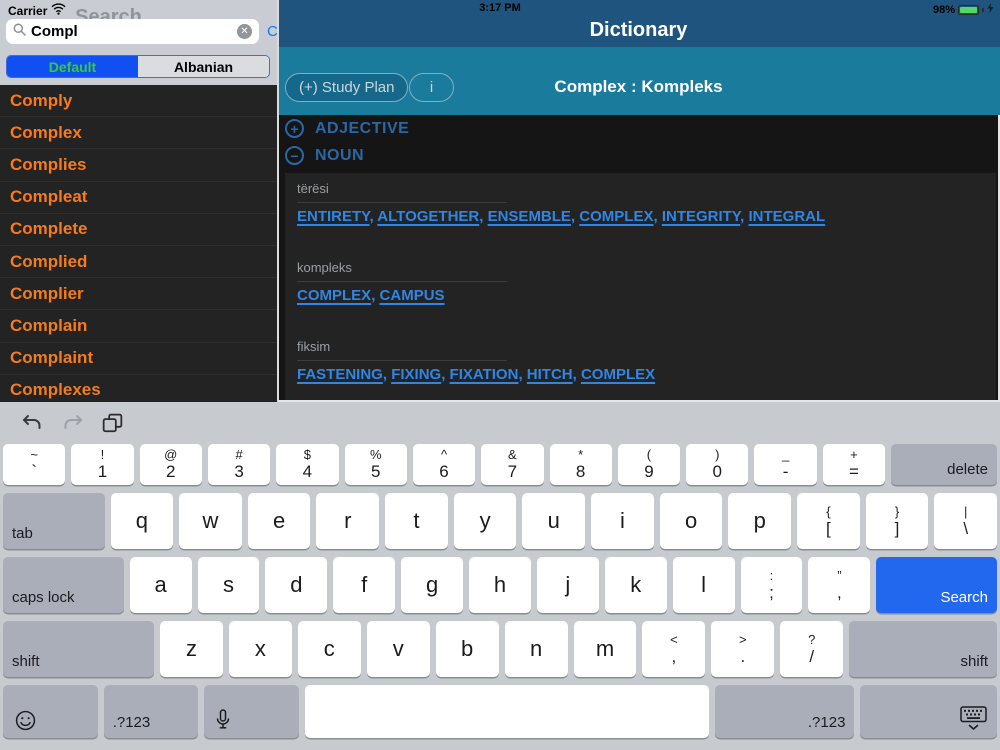 This screenshot has width=1000, height=750. Describe the element at coordinates (138, 262) in the screenshot. I see `word-list-item: Complied` at that location.